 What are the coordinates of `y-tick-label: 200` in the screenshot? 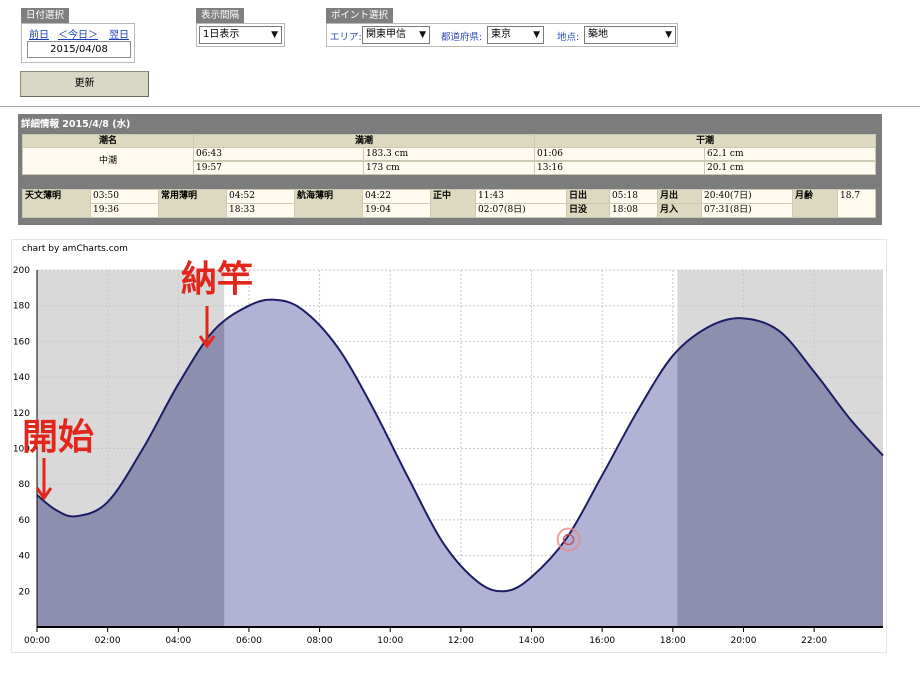 It's located at (21, 271).